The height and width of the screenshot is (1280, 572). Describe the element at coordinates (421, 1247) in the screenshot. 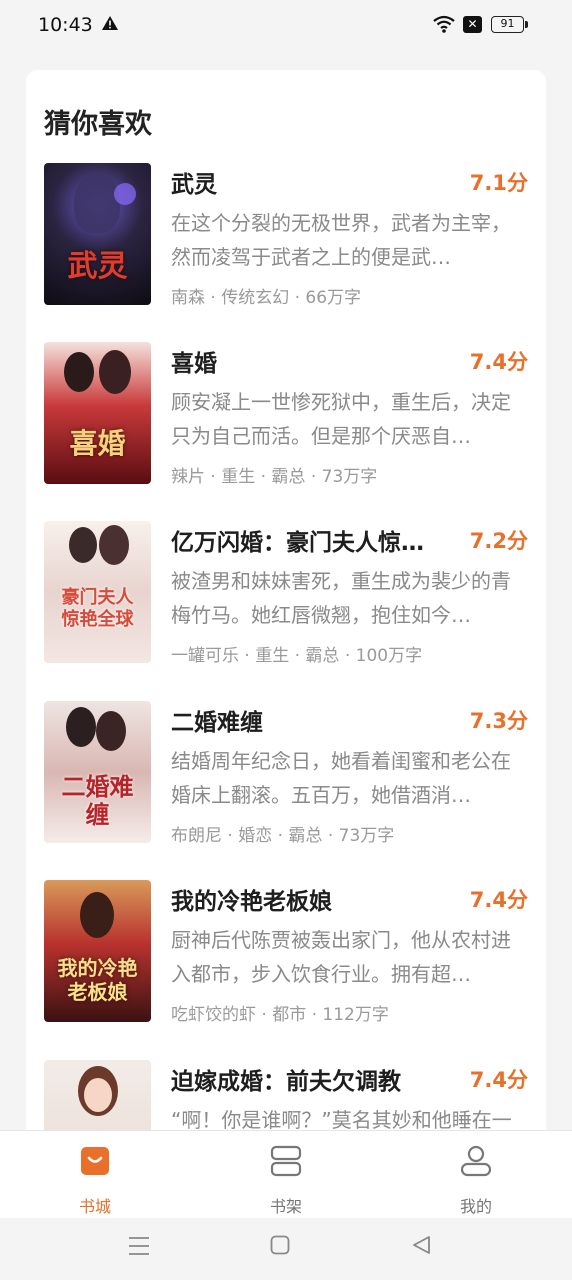

I see `back-icon` at that location.